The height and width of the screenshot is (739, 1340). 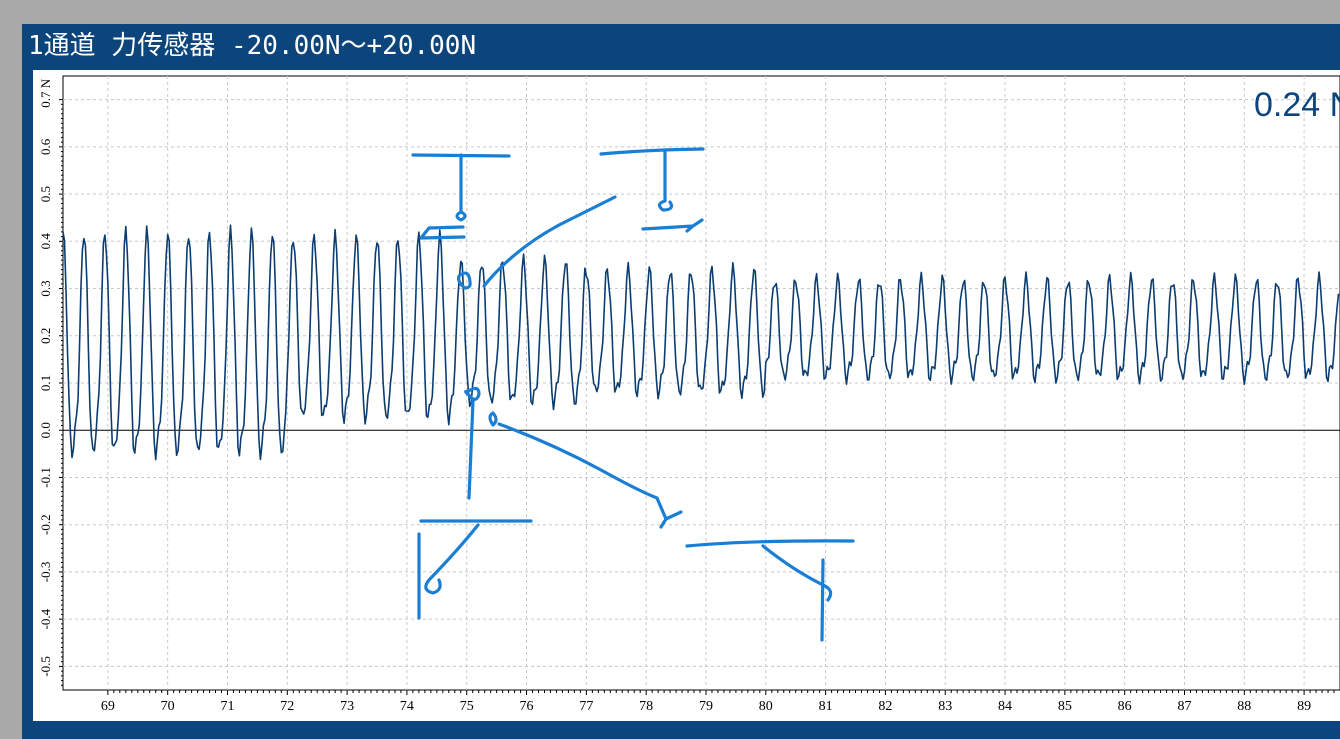 I want to click on window-title: 1通道 力传感器 -20.00N～+20.00N, so click(x=252, y=46).